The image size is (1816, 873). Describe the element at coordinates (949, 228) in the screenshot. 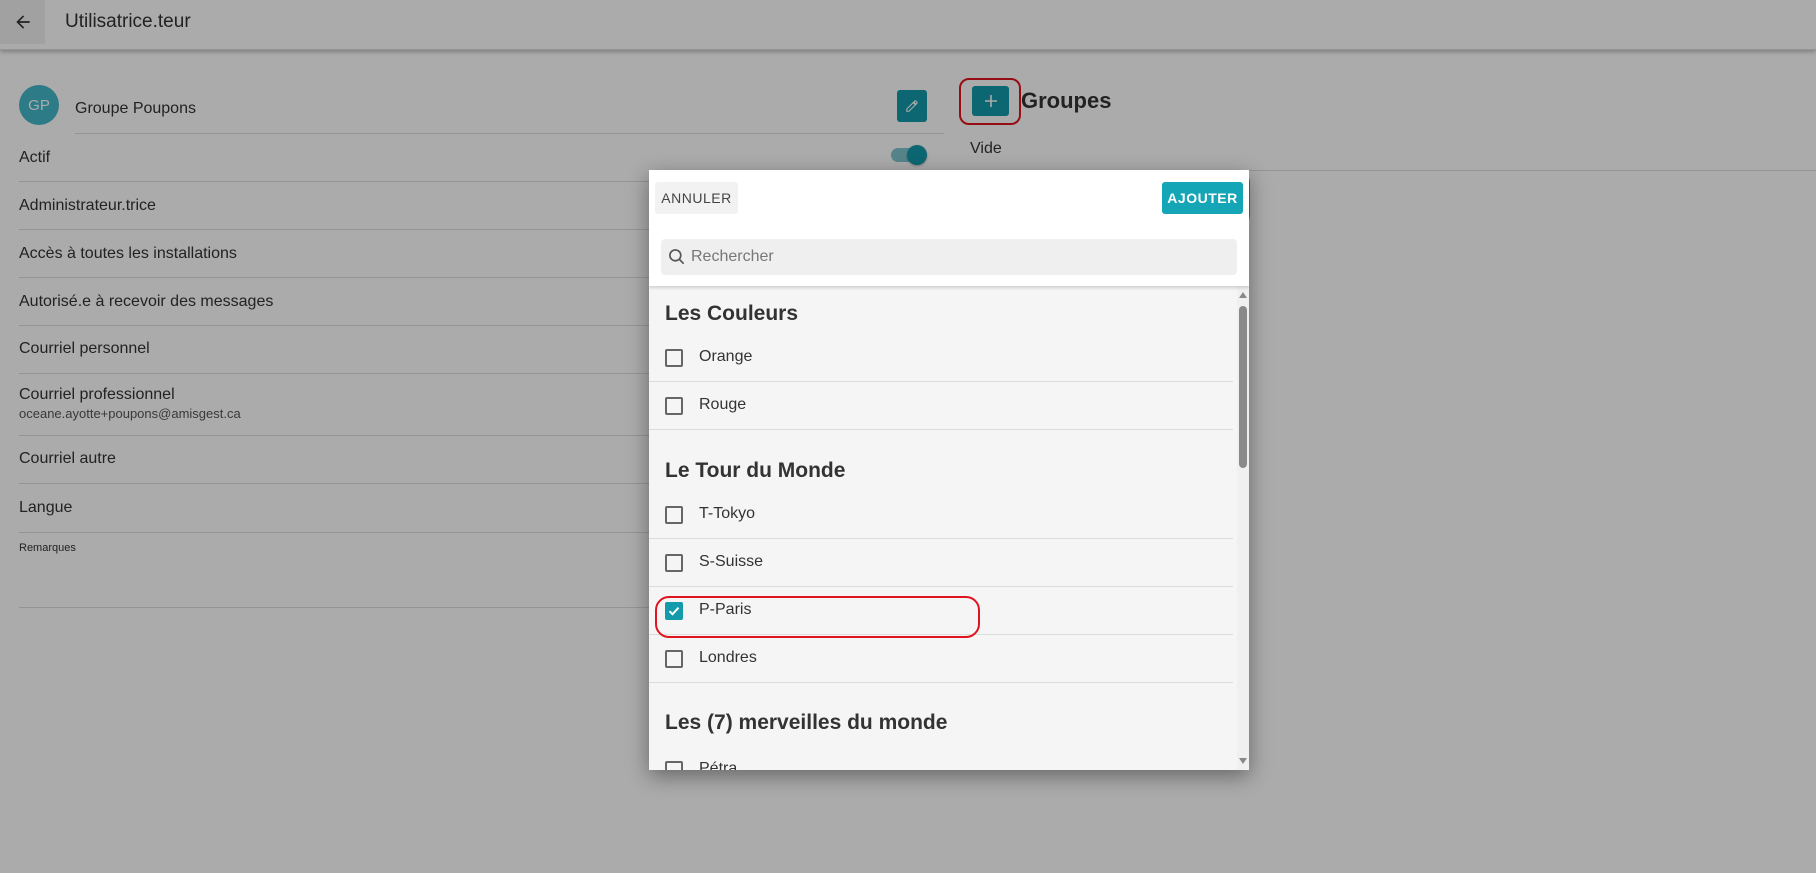

I see `dialog-header: ANNULER AJOUTER Rechercher` at that location.